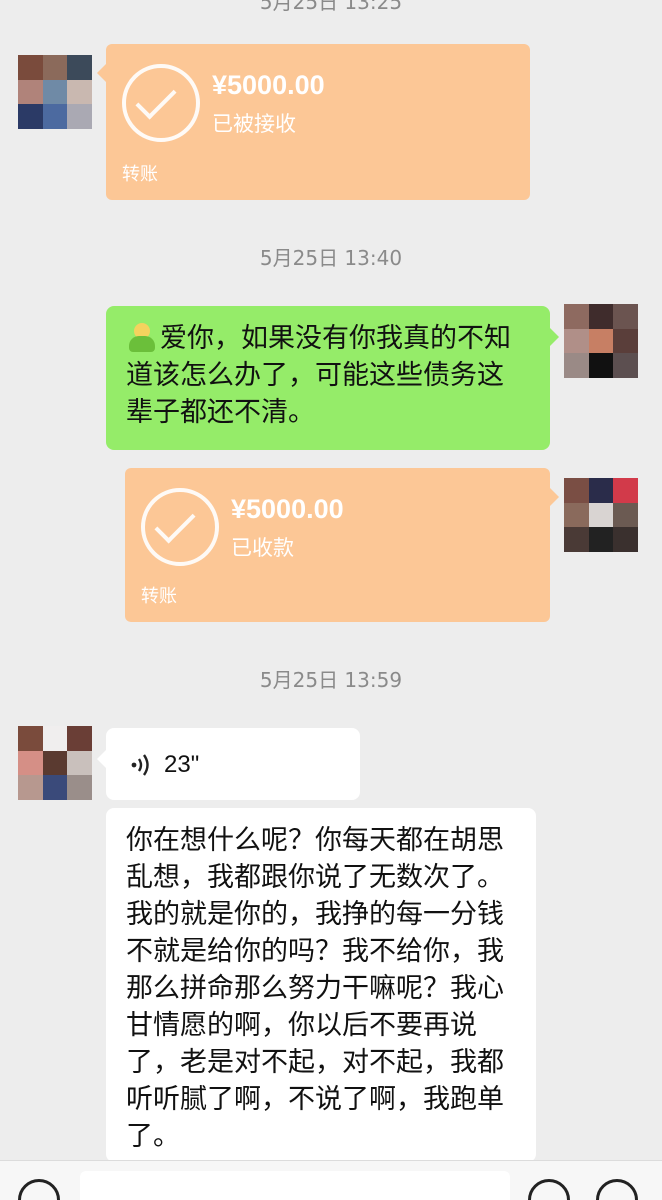 This screenshot has width=662, height=1200. Describe the element at coordinates (331, 258) in the screenshot. I see `timestamp: 5月25日 13:40` at that location.